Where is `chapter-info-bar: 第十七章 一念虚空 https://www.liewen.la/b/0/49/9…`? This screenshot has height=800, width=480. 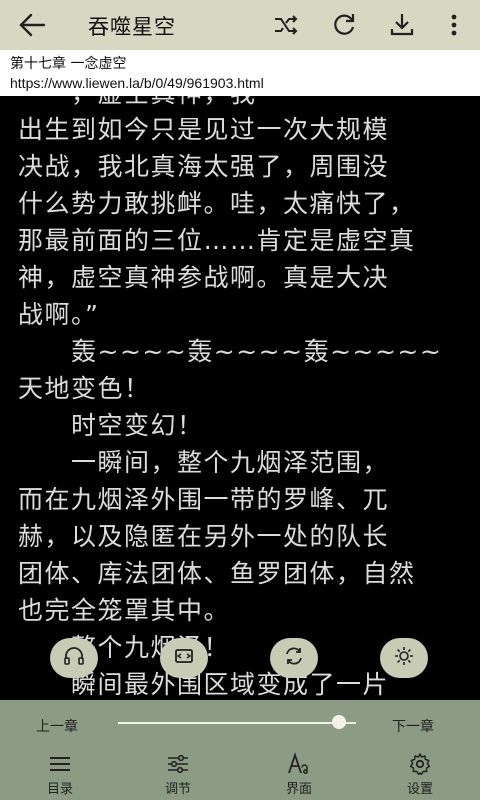 chapter-info-bar: 第十七章 一念虚空 https://www.liewen.la/b/0/49/9… is located at coordinates (240, 73).